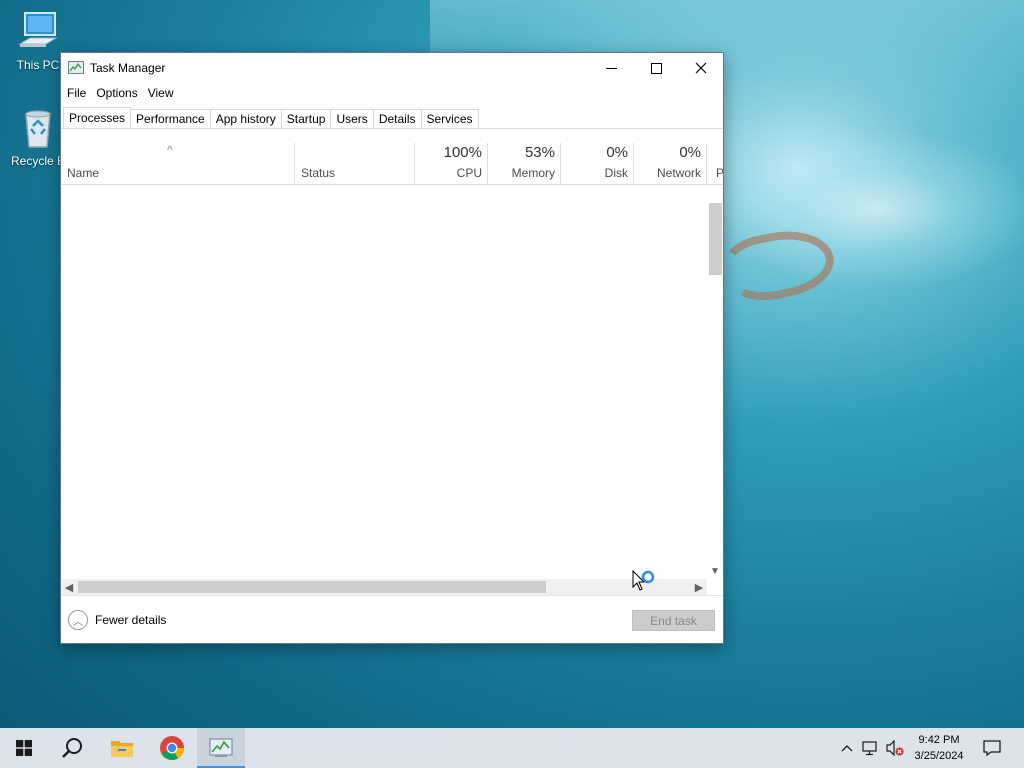 Image resolution: width=1024 pixels, height=768 pixels. I want to click on network-usage-value: 0%, so click(690, 152).